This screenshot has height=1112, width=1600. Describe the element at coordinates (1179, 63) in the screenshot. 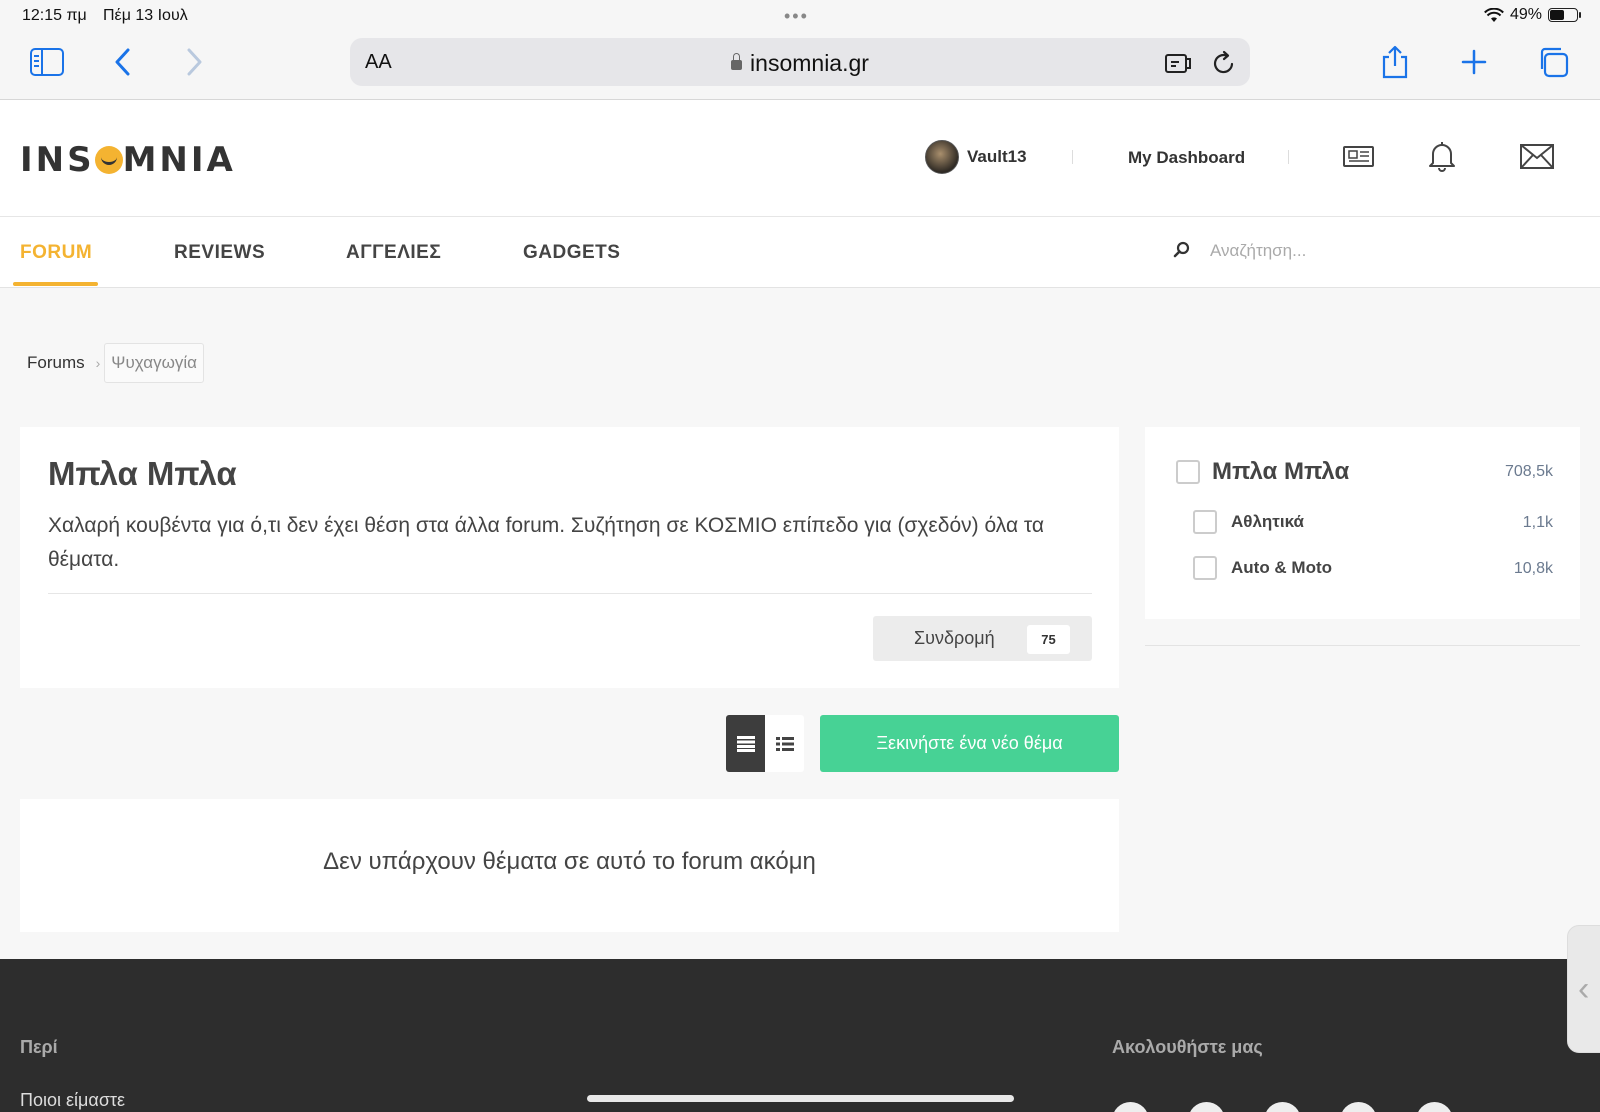

I see `extension-icon` at that location.